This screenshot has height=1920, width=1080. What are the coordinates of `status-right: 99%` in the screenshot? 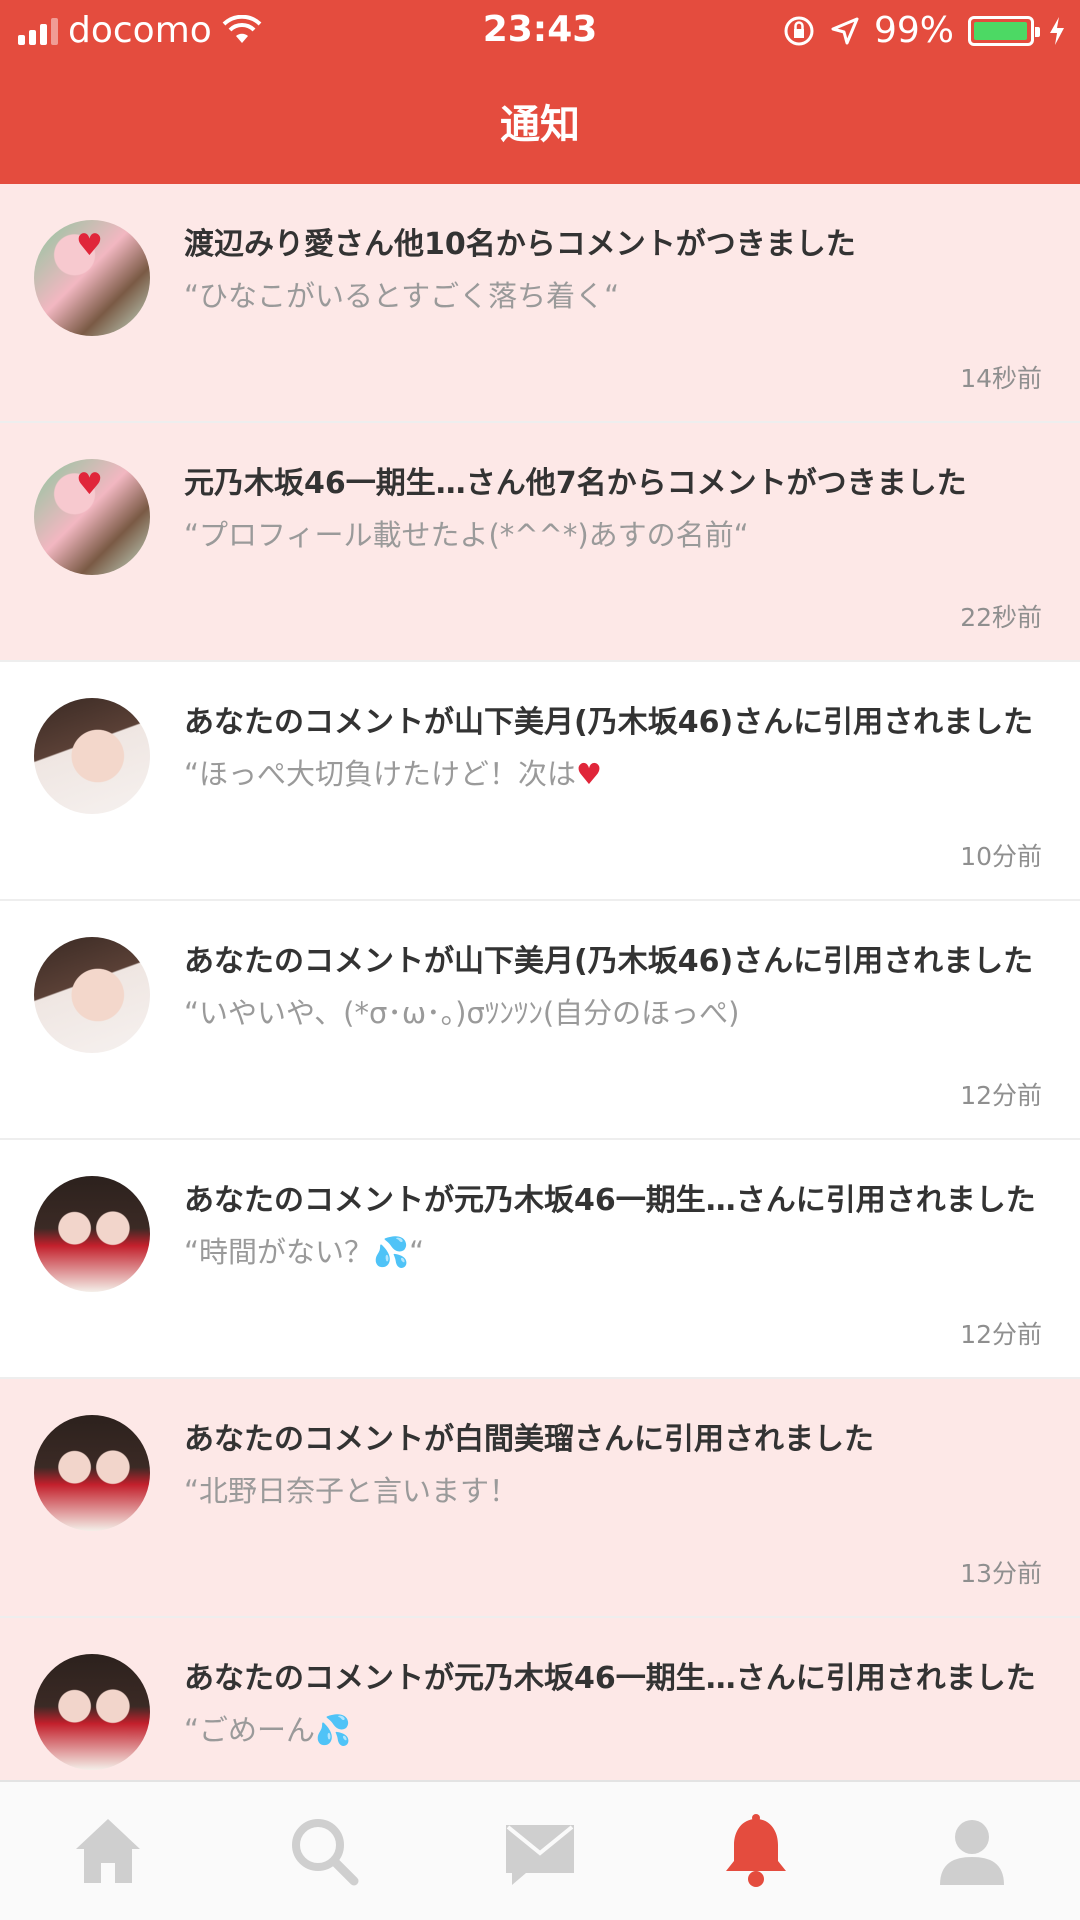 It's located at (924, 30).